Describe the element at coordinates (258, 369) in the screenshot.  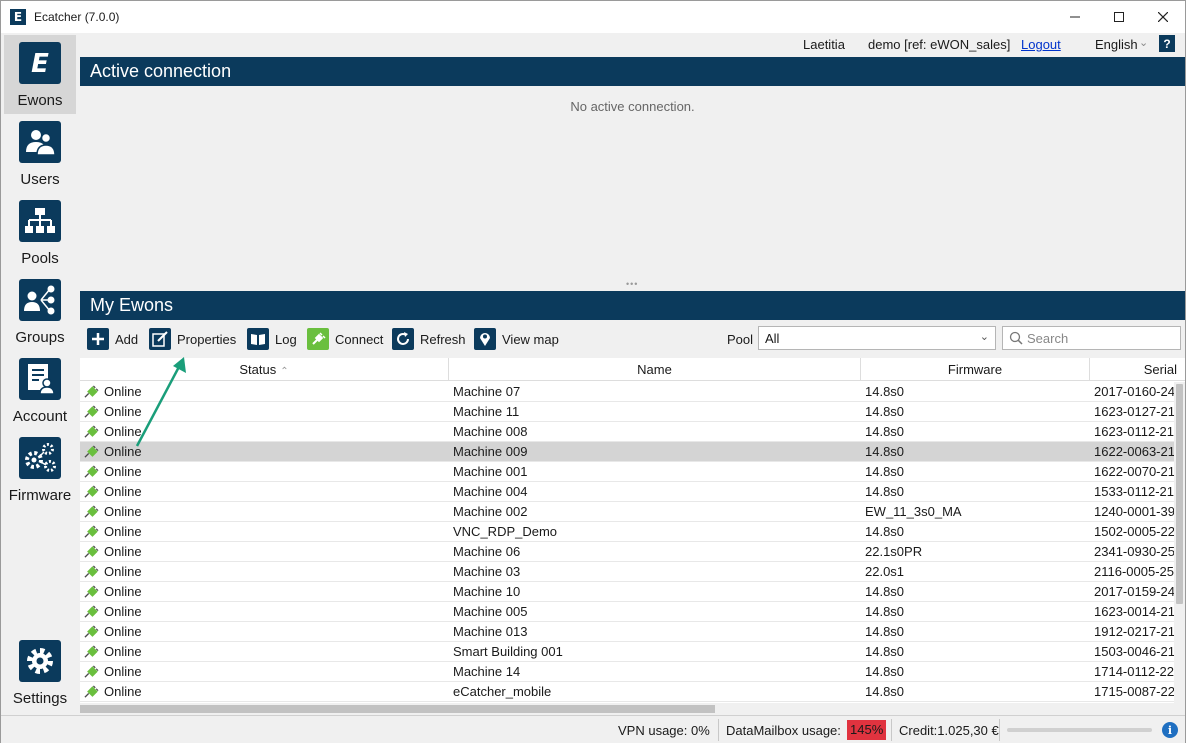
I see `column-header-label: Status` at that location.